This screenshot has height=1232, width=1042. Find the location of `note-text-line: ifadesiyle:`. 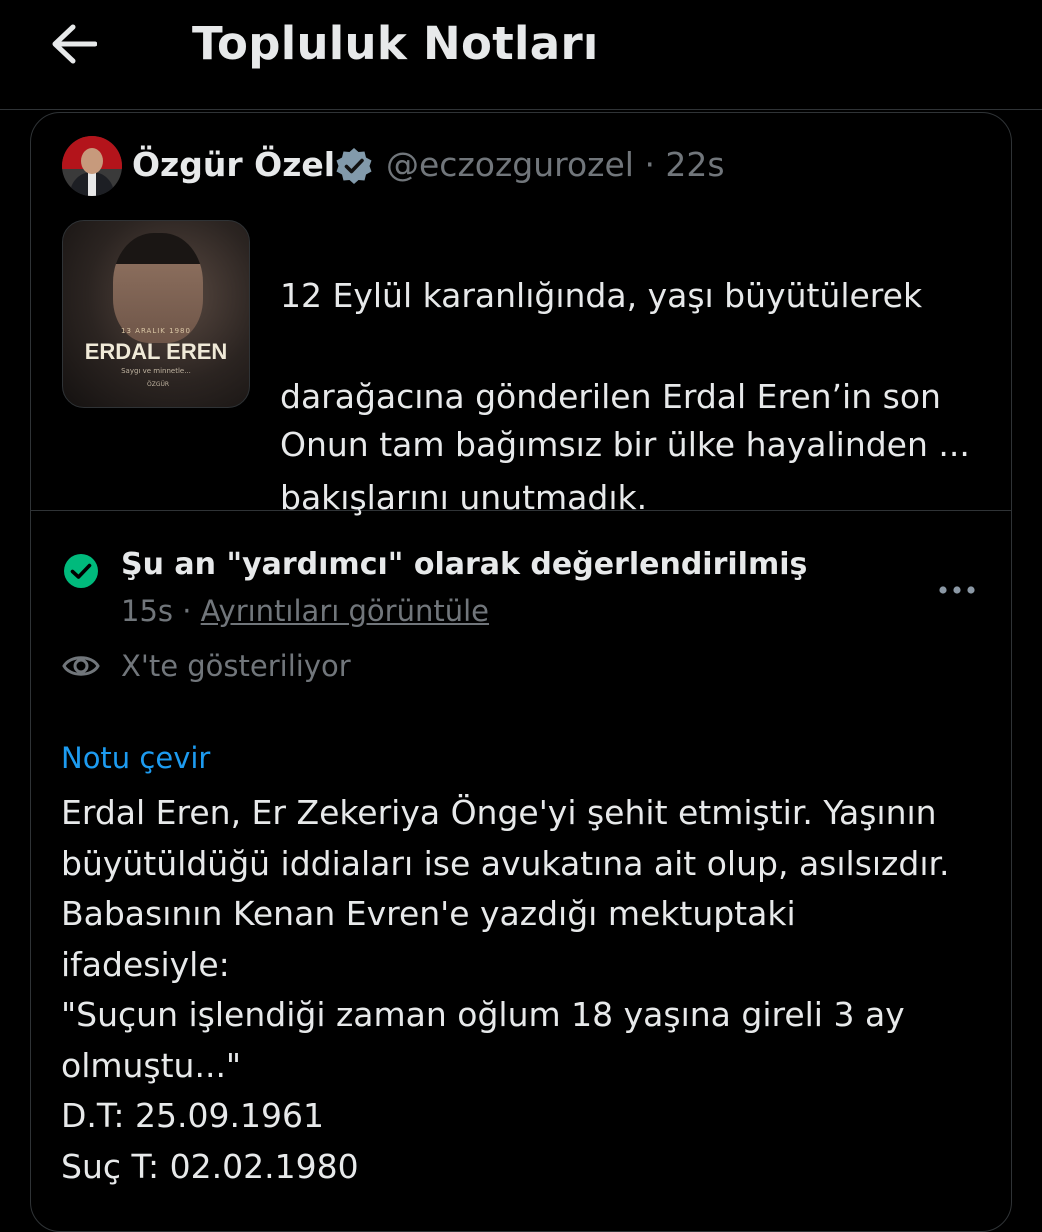

note-text-line: ifadesiyle: is located at coordinates (145, 964).